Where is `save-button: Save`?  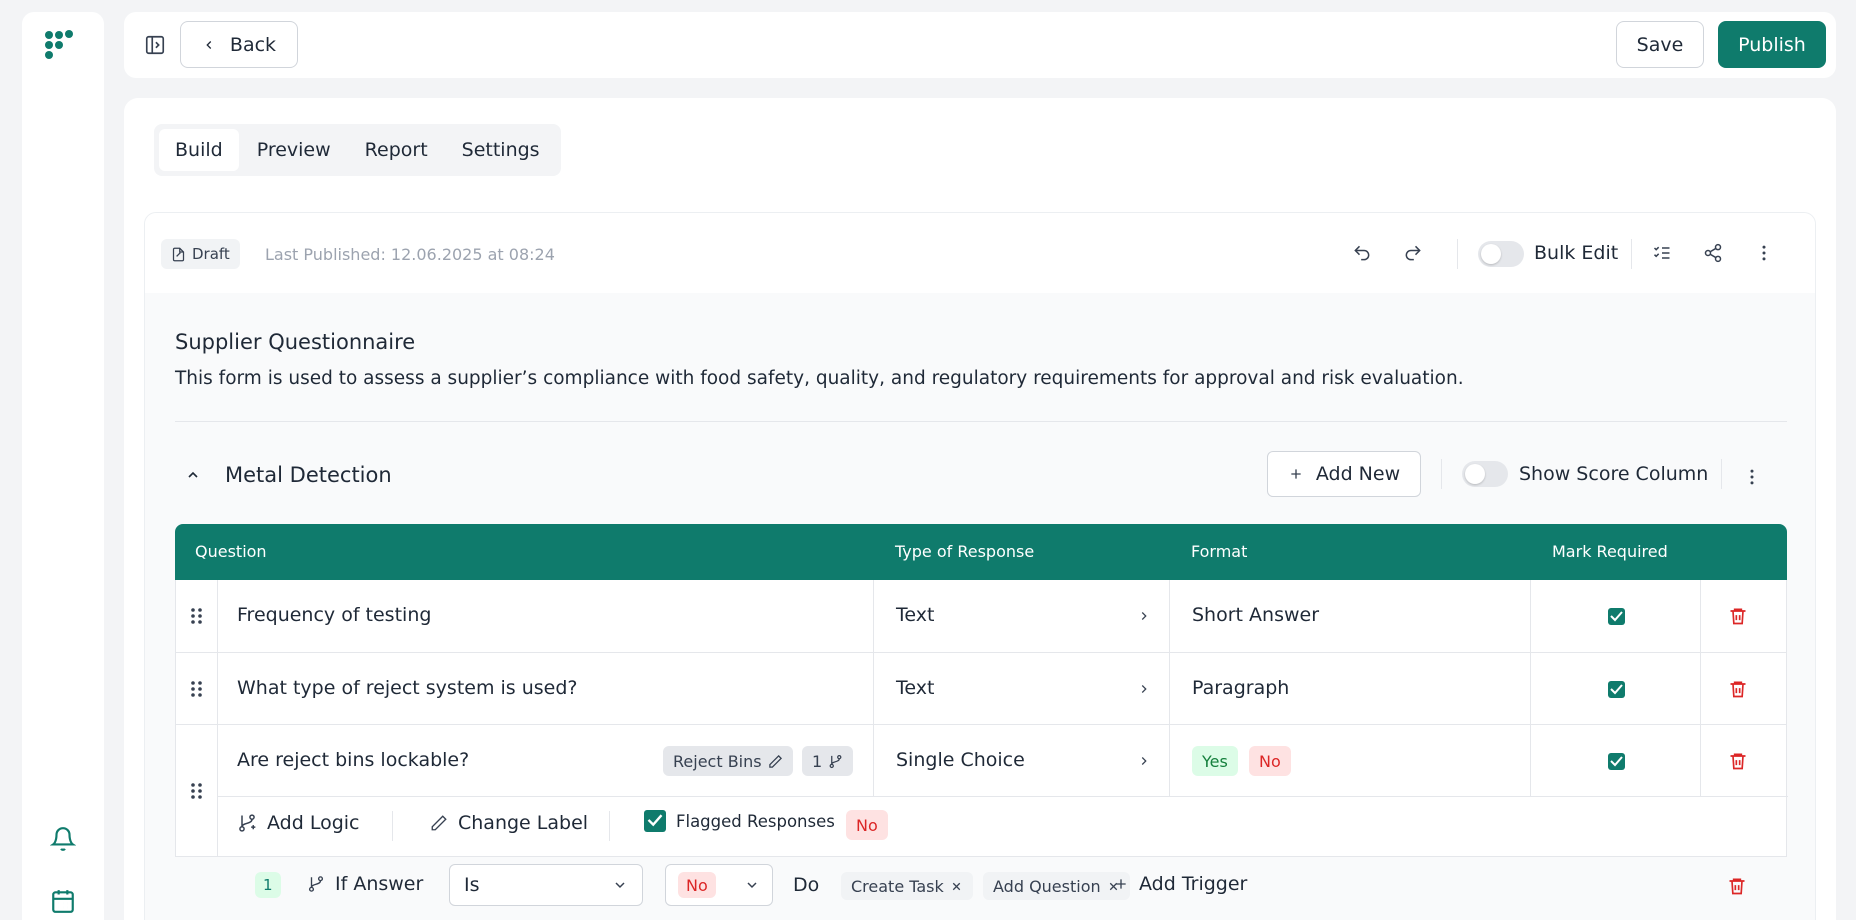
save-button: Save is located at coordinates (1660, 44).